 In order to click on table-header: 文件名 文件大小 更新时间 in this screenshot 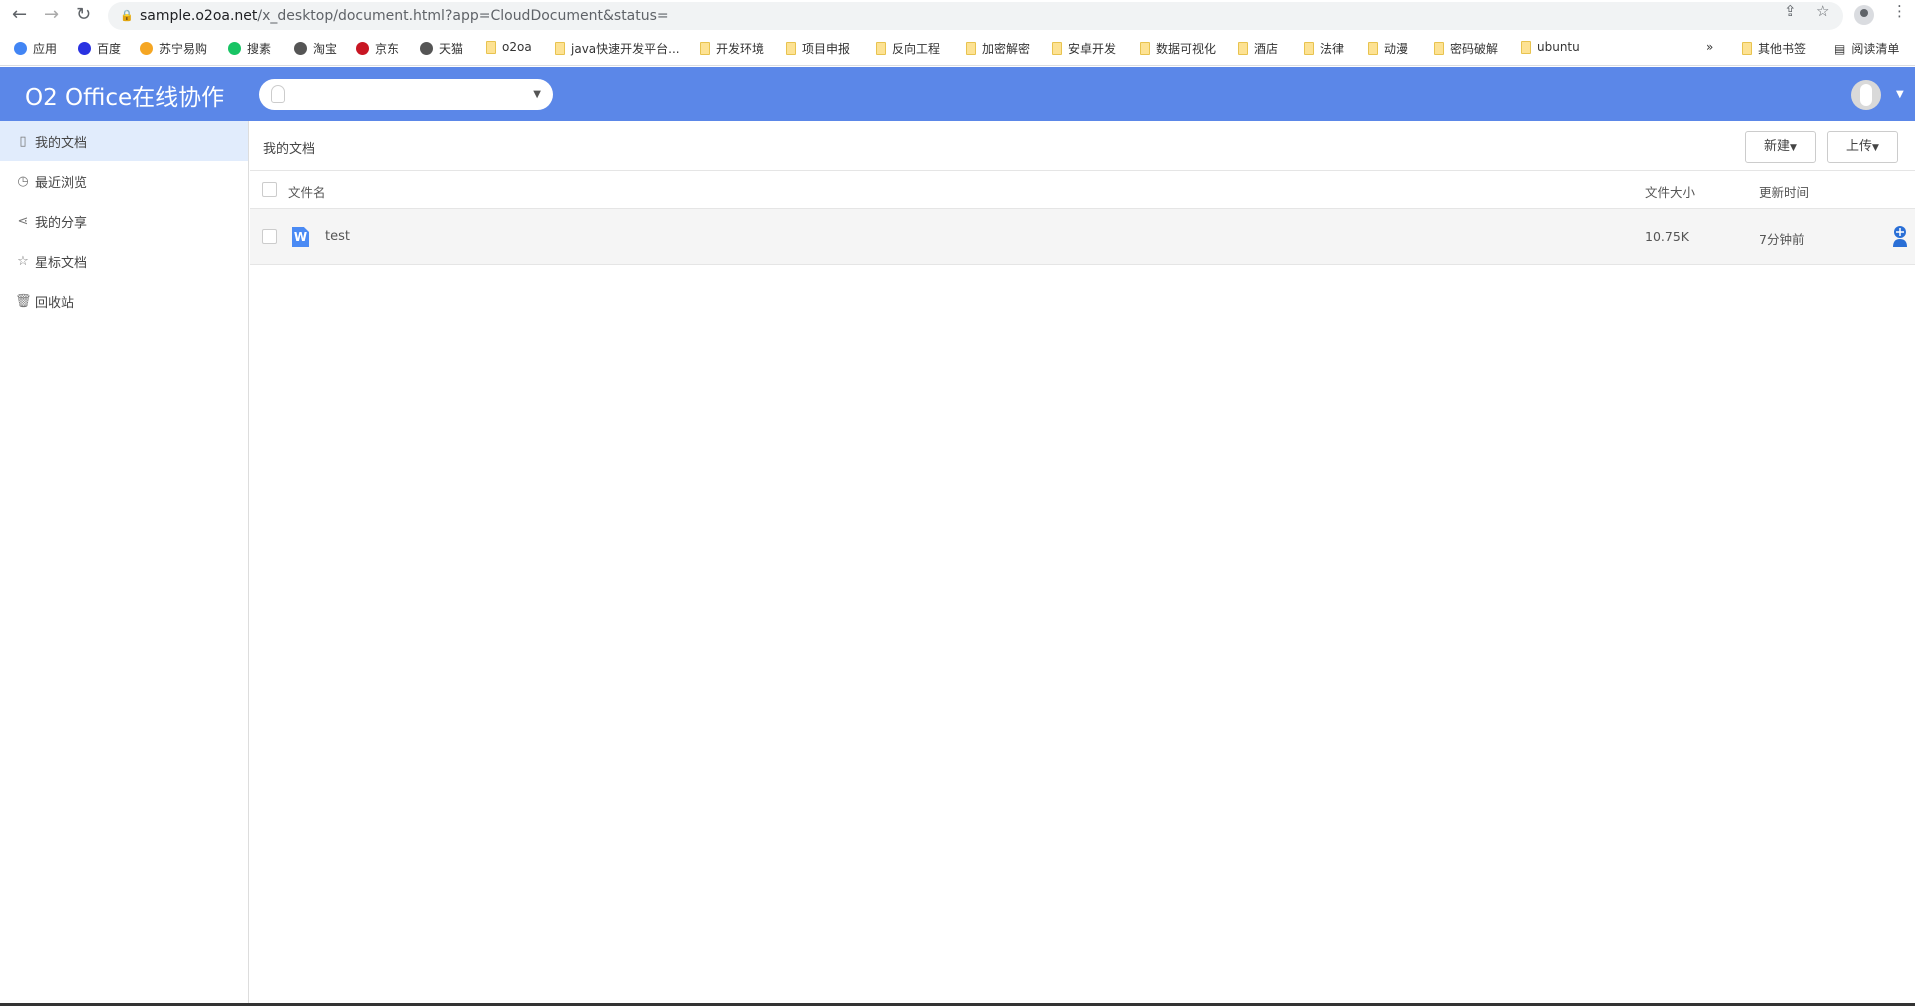, I will do `click(1082, 190)`.